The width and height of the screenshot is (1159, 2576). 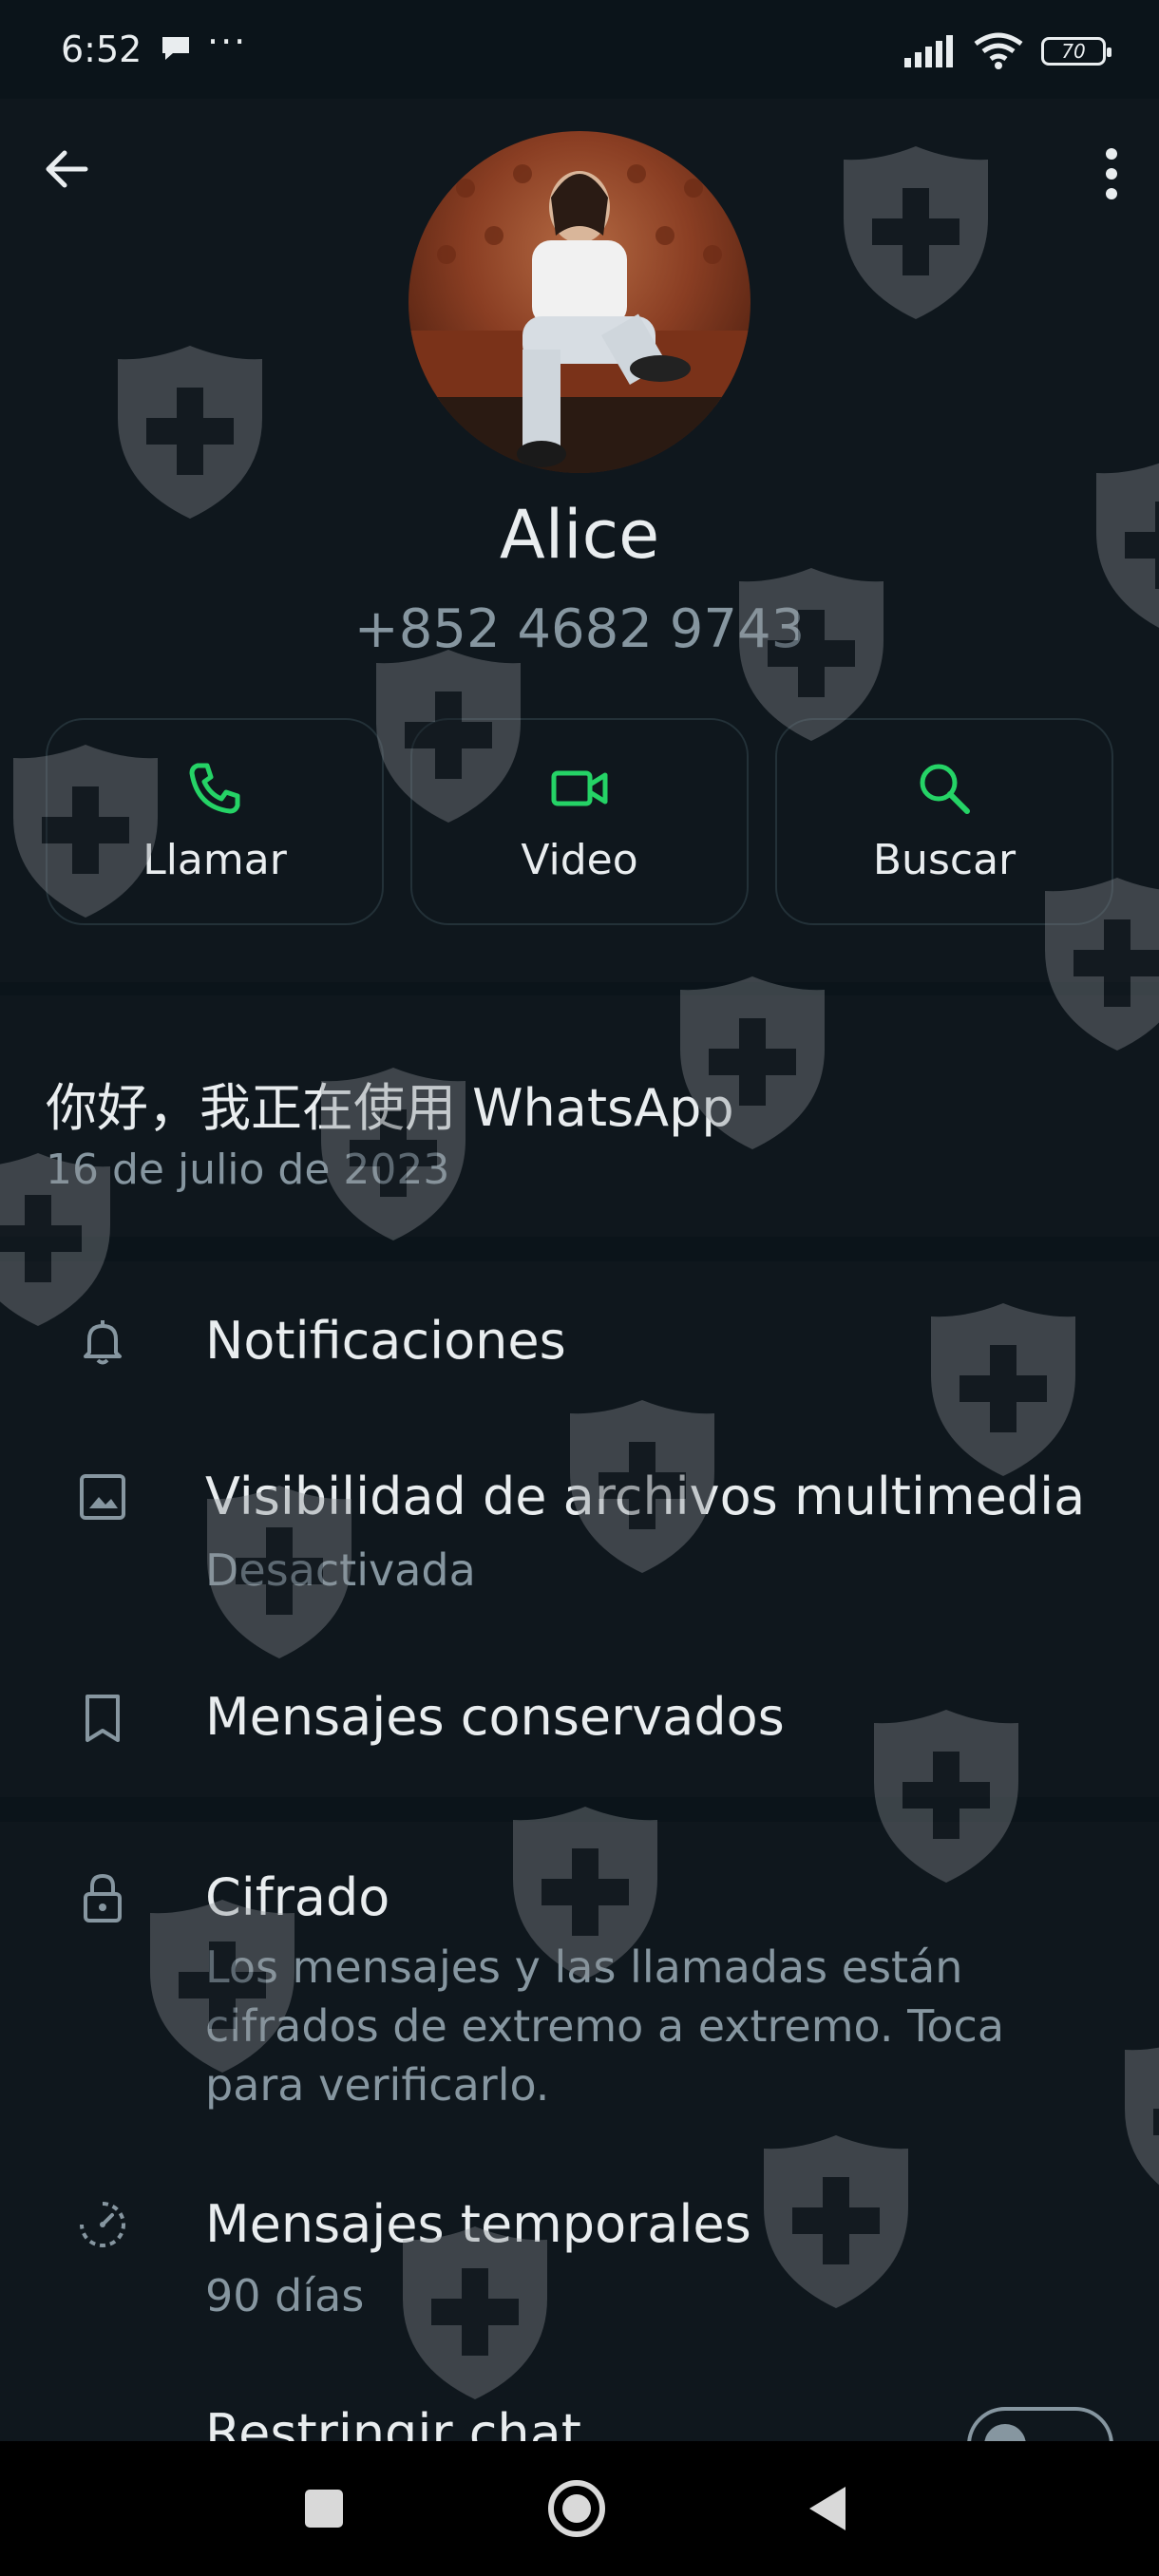 I want to click on video-icon, so click(x=579, y=788).